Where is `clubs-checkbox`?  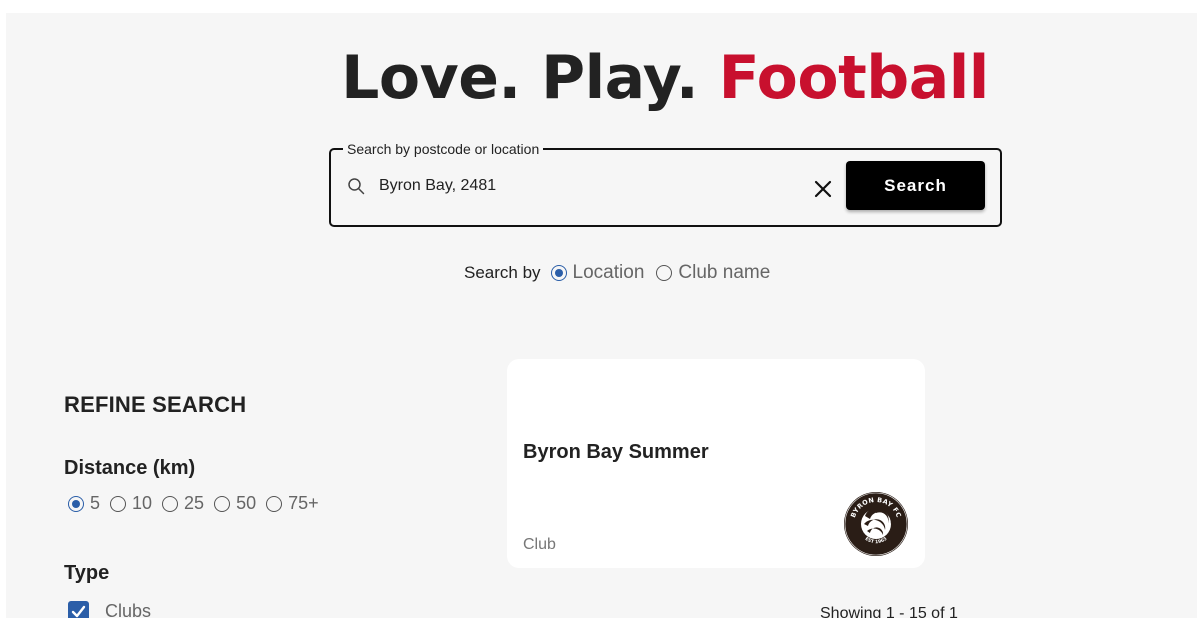
clubs-checkbox is located at coordinates (78, 609).